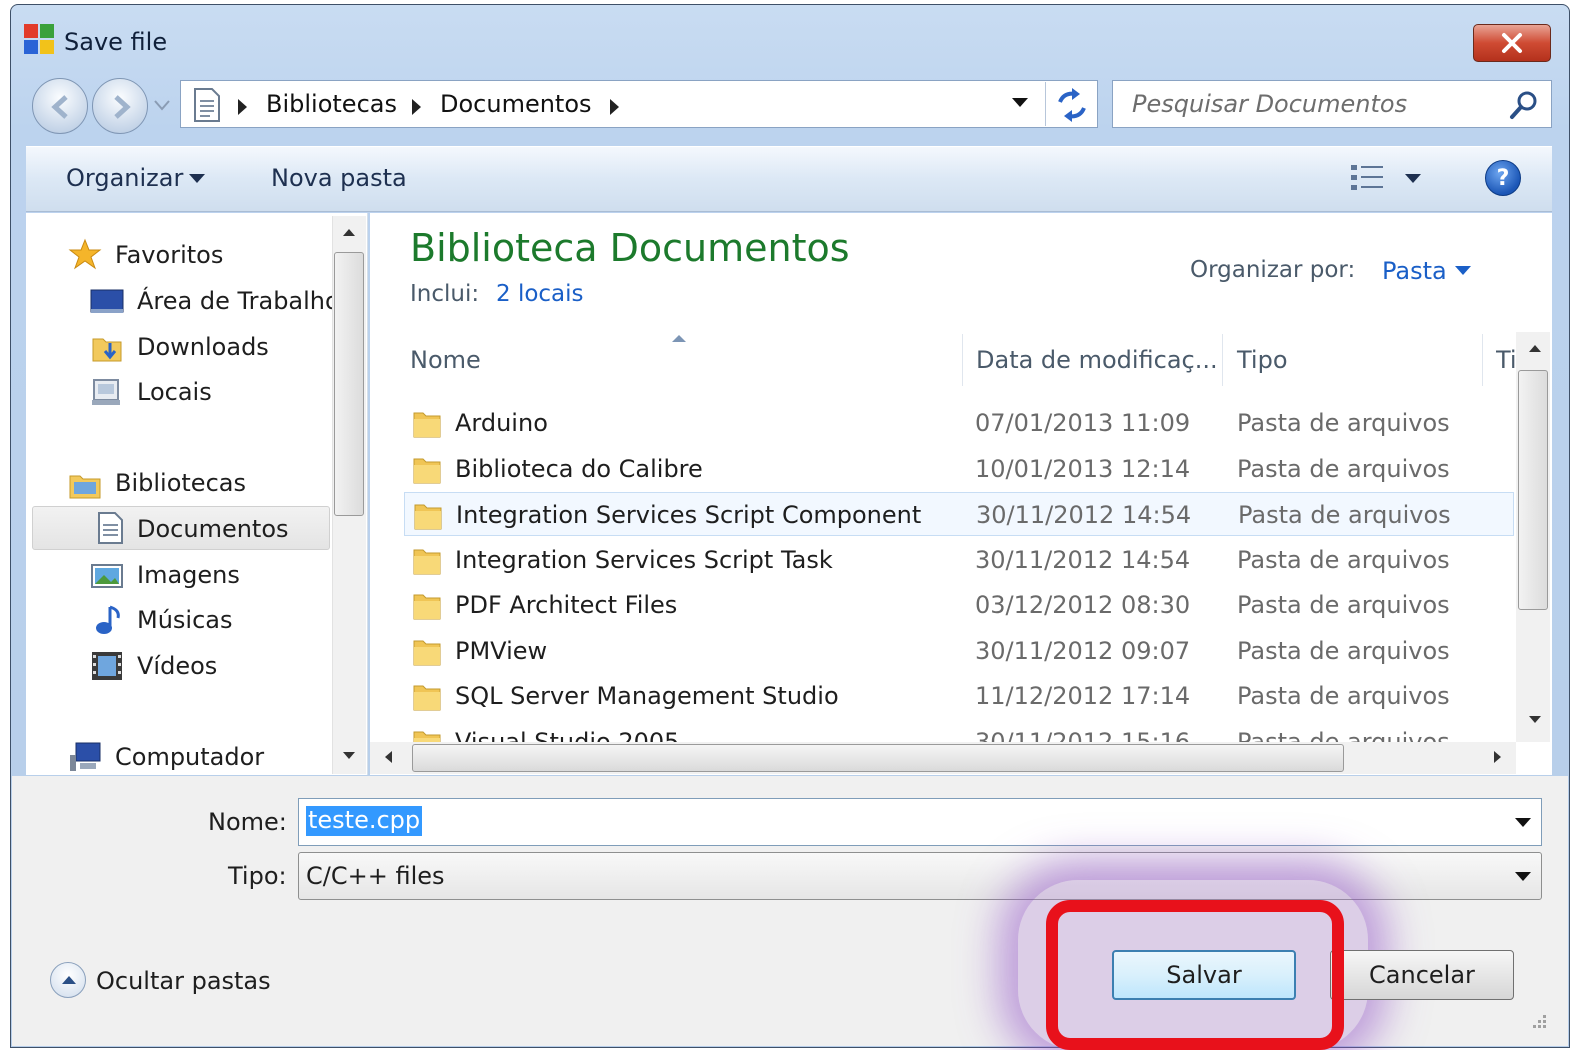 The height and width of the screenshot is (1050, 1579). Describe the element at coordinates (331, 104) in the screenshot. I see `breadcrumb-bibliotecas: Bibliotecas` at that location.